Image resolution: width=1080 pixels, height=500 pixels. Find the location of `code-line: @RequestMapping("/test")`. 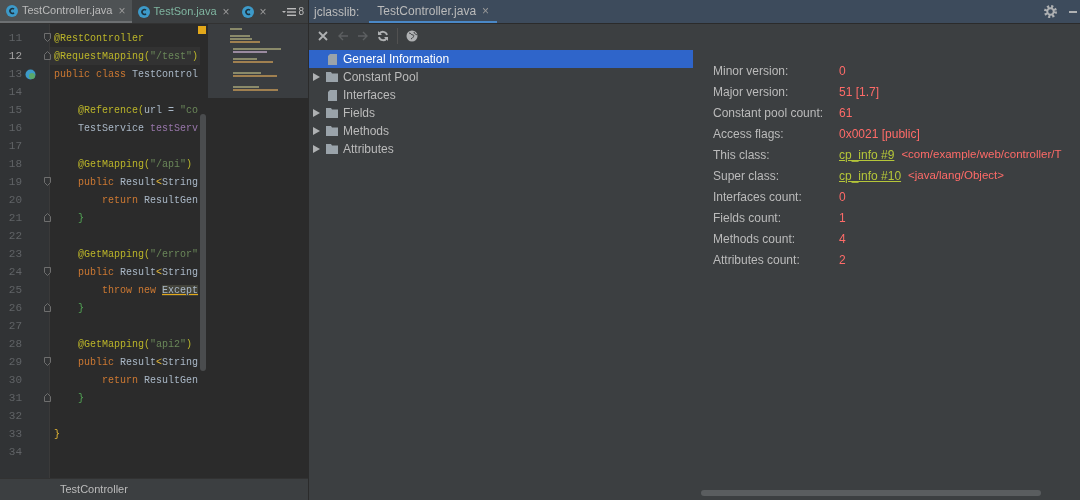

code-line: @RequestMapping("/test") is located at coordinates (126, 56).